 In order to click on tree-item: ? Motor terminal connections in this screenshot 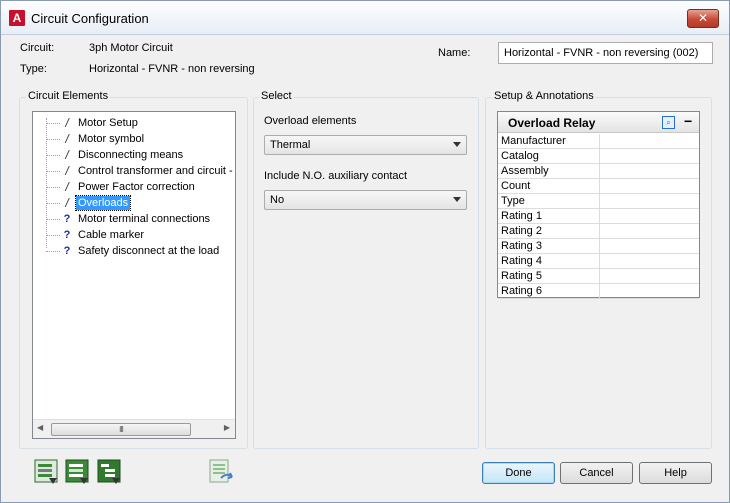, I will do `click(134, 219)`.